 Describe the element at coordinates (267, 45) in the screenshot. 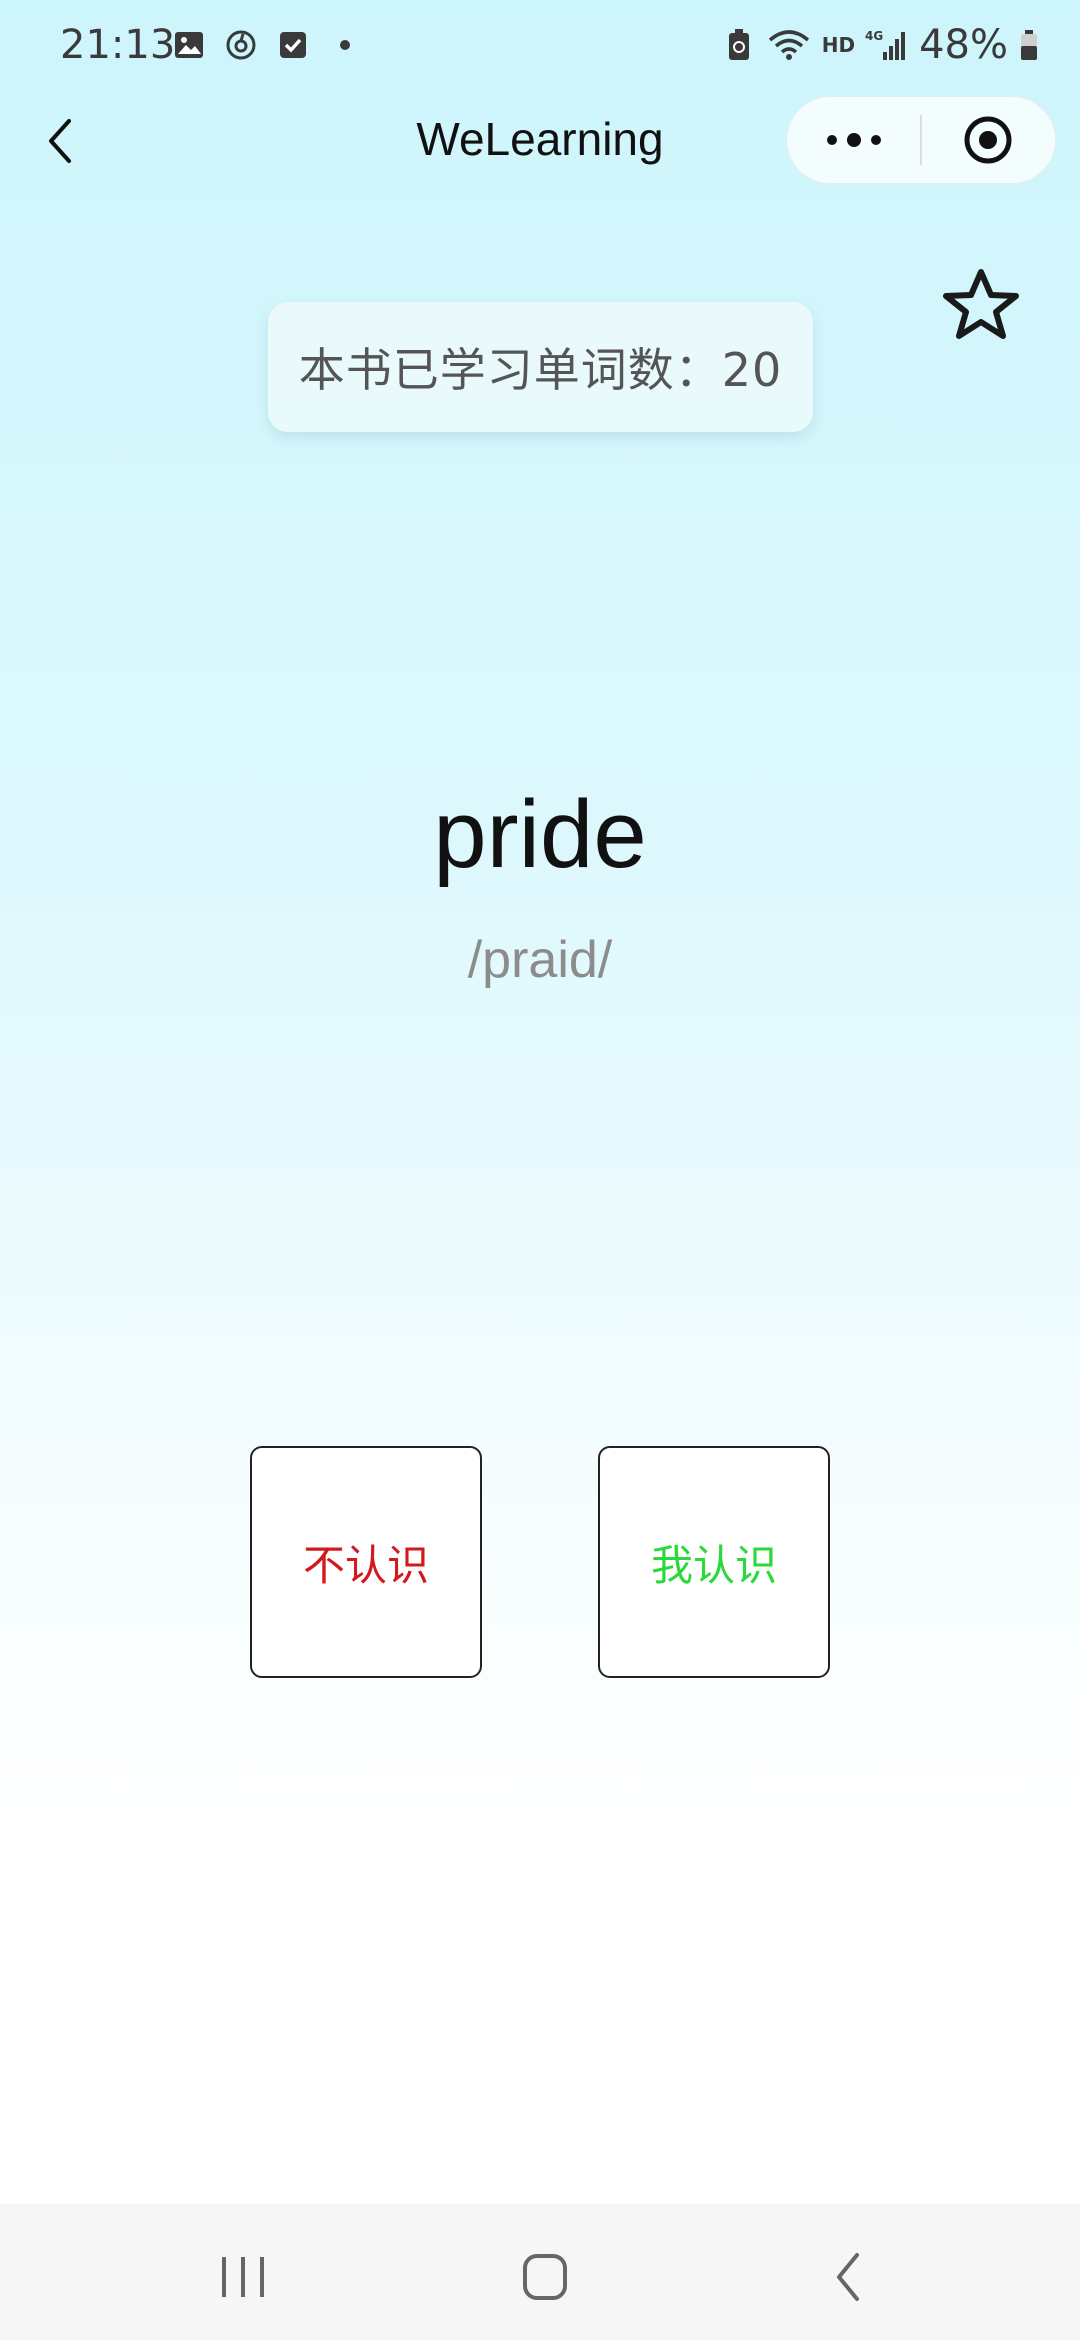

I see `notification-icons` at that location.